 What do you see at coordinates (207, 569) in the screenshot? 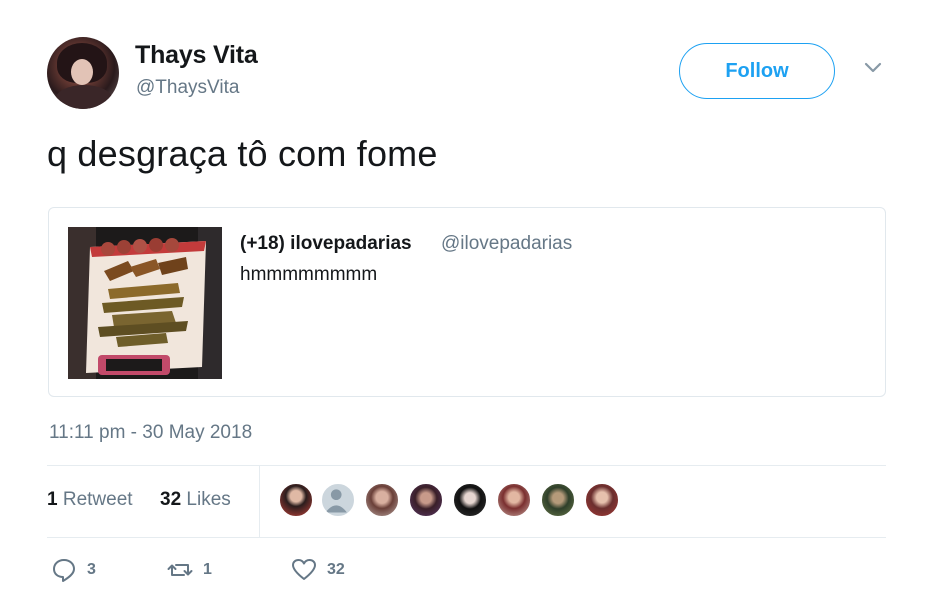
I see `retweet-count: 1` at bounding box center [207, 569].